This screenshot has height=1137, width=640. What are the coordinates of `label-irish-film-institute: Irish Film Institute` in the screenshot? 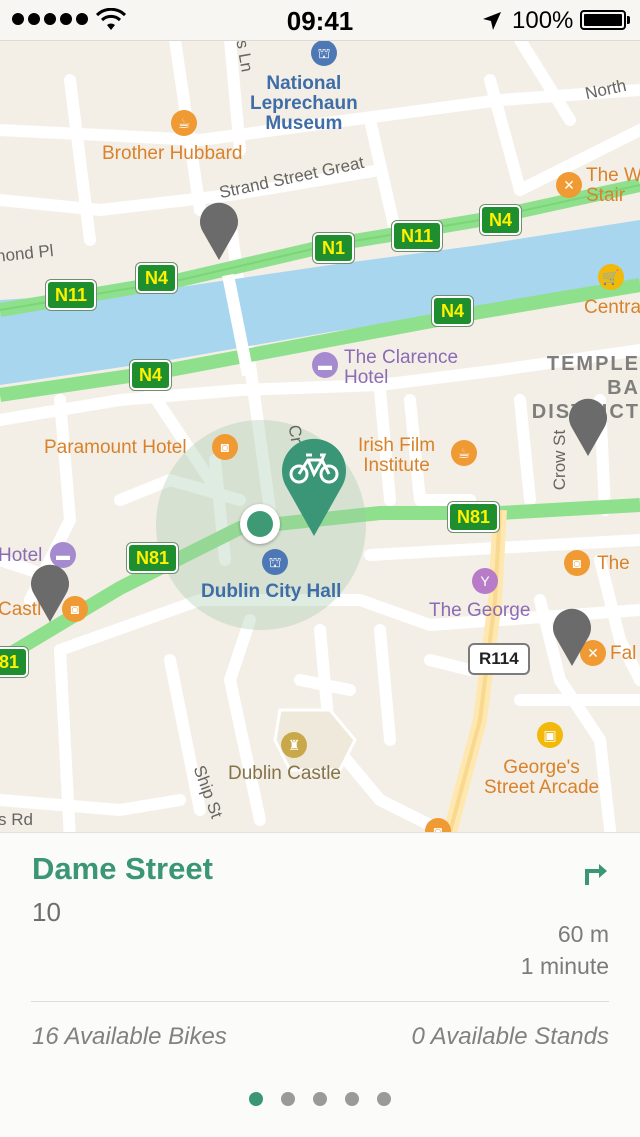 It's located at (397, 455).